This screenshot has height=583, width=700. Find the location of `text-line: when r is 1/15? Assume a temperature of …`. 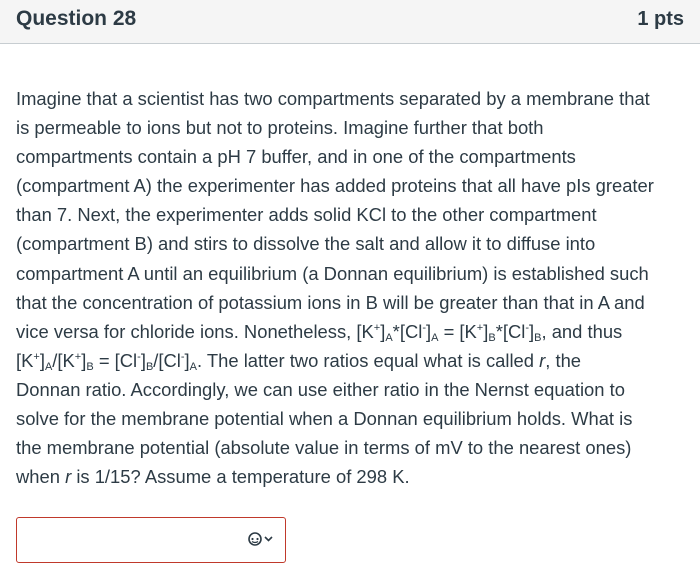

text-line: when r is 1/15? Assume a temperature of … is located at coordinates (213, 477).